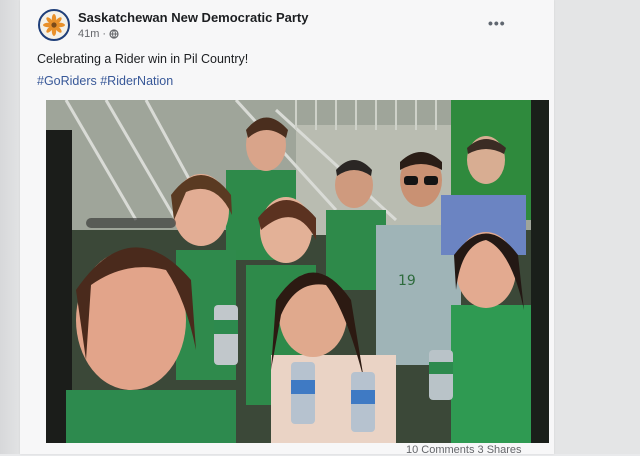 The image size is (640, 456). What do you see at coordinates (464, 450) in the screenshot?
I see `engagement-stats: 10 Comments 3 Shares` at bounding box center [464, 450].